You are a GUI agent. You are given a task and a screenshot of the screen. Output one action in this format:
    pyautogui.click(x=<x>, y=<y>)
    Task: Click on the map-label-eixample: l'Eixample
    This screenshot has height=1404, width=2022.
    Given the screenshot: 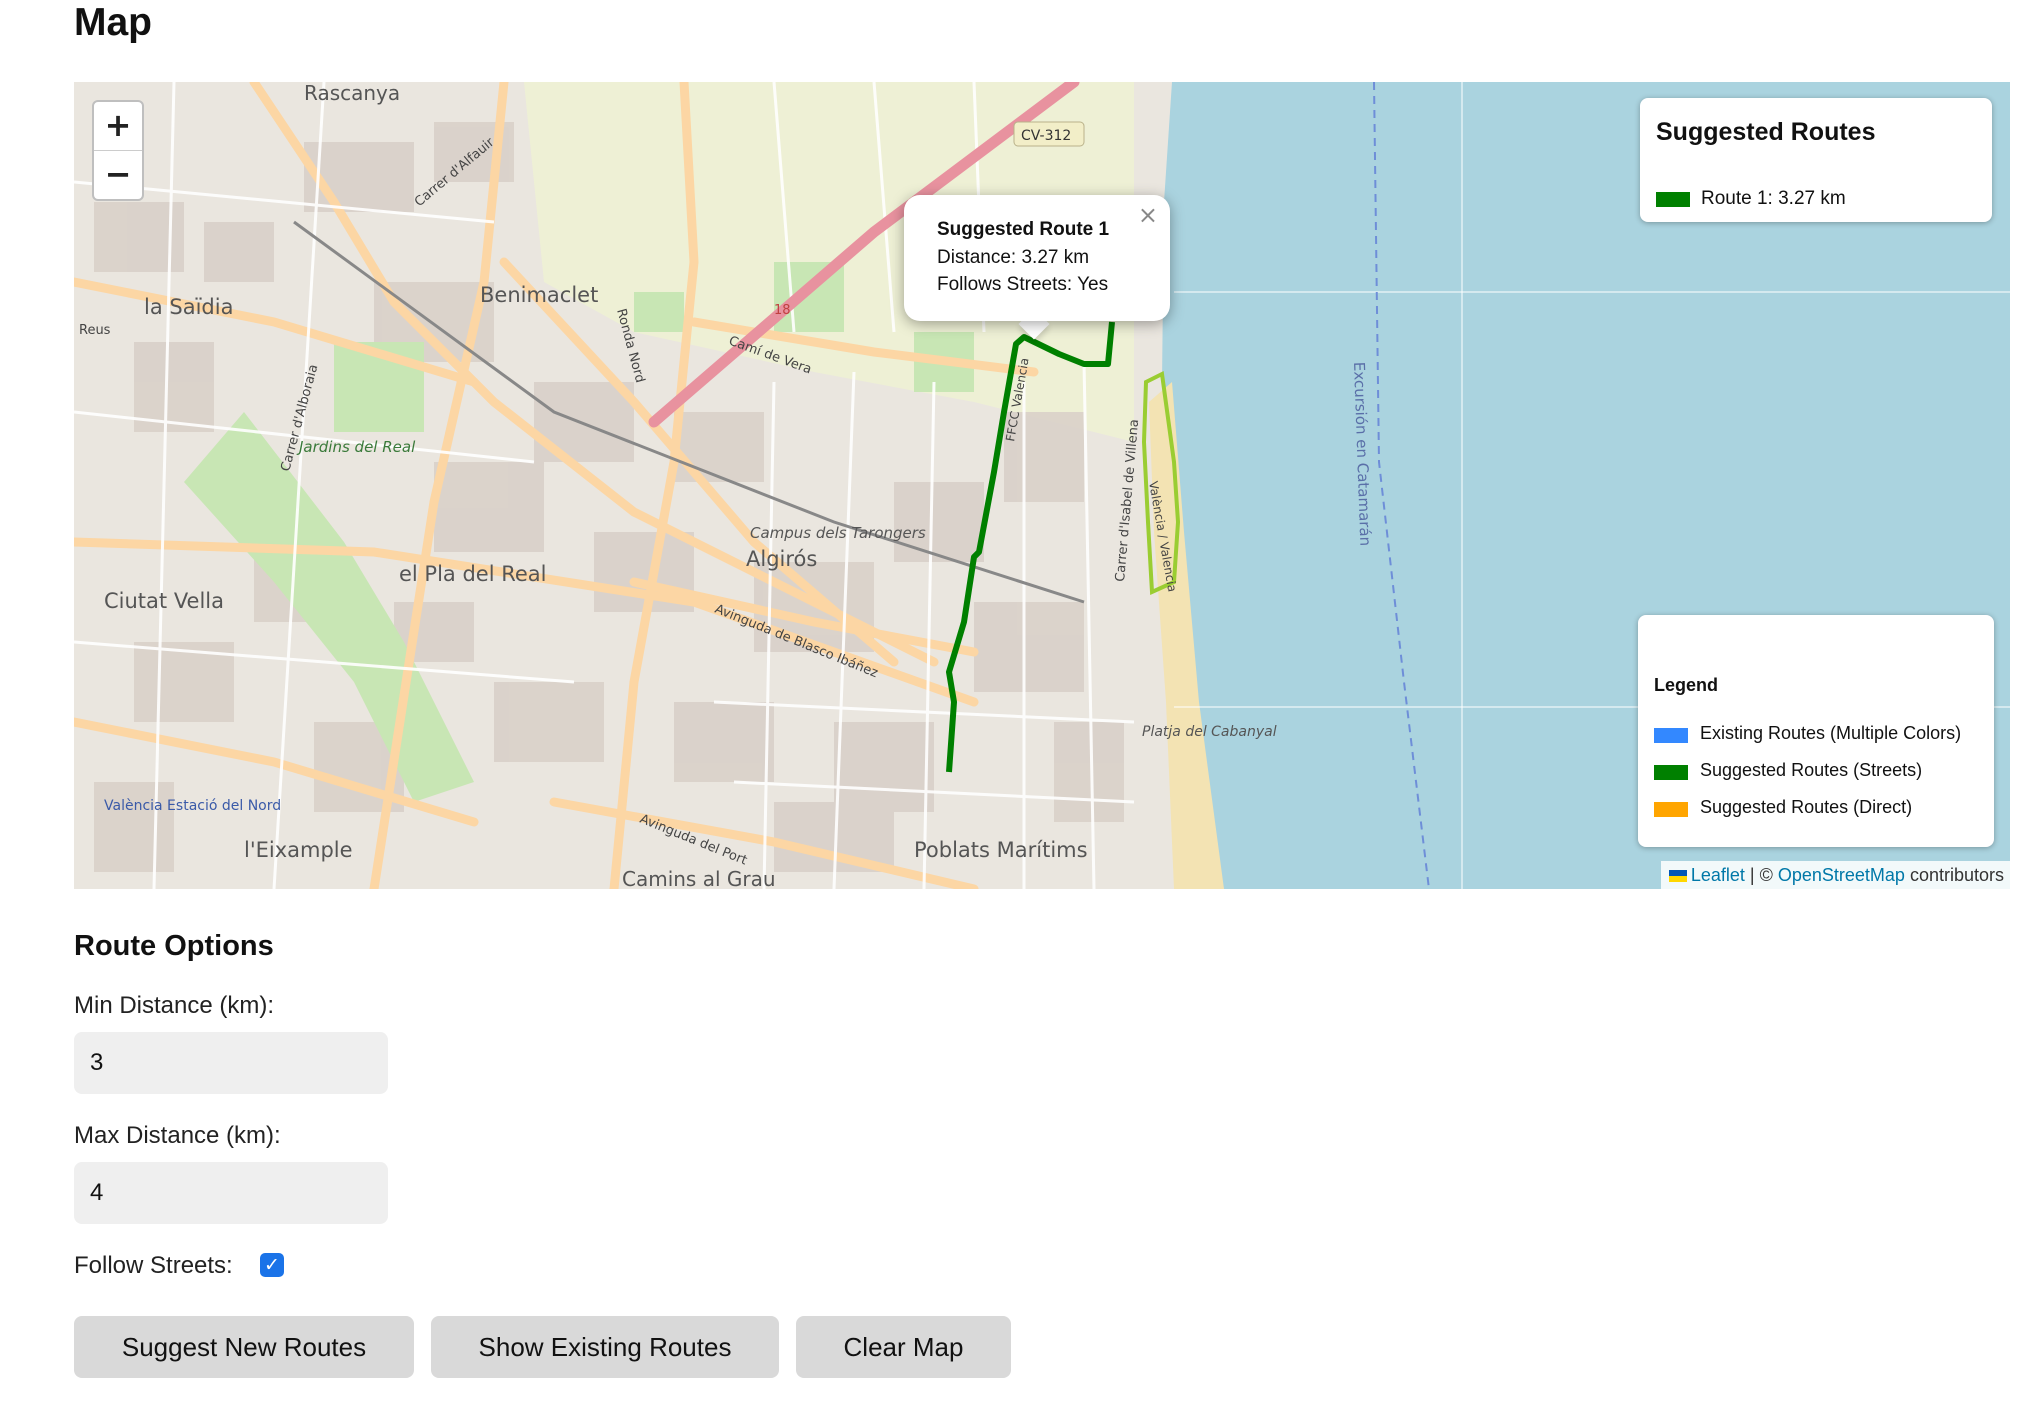 What is the action you would take?
    pyautogui.click(x=298, y=850)
    